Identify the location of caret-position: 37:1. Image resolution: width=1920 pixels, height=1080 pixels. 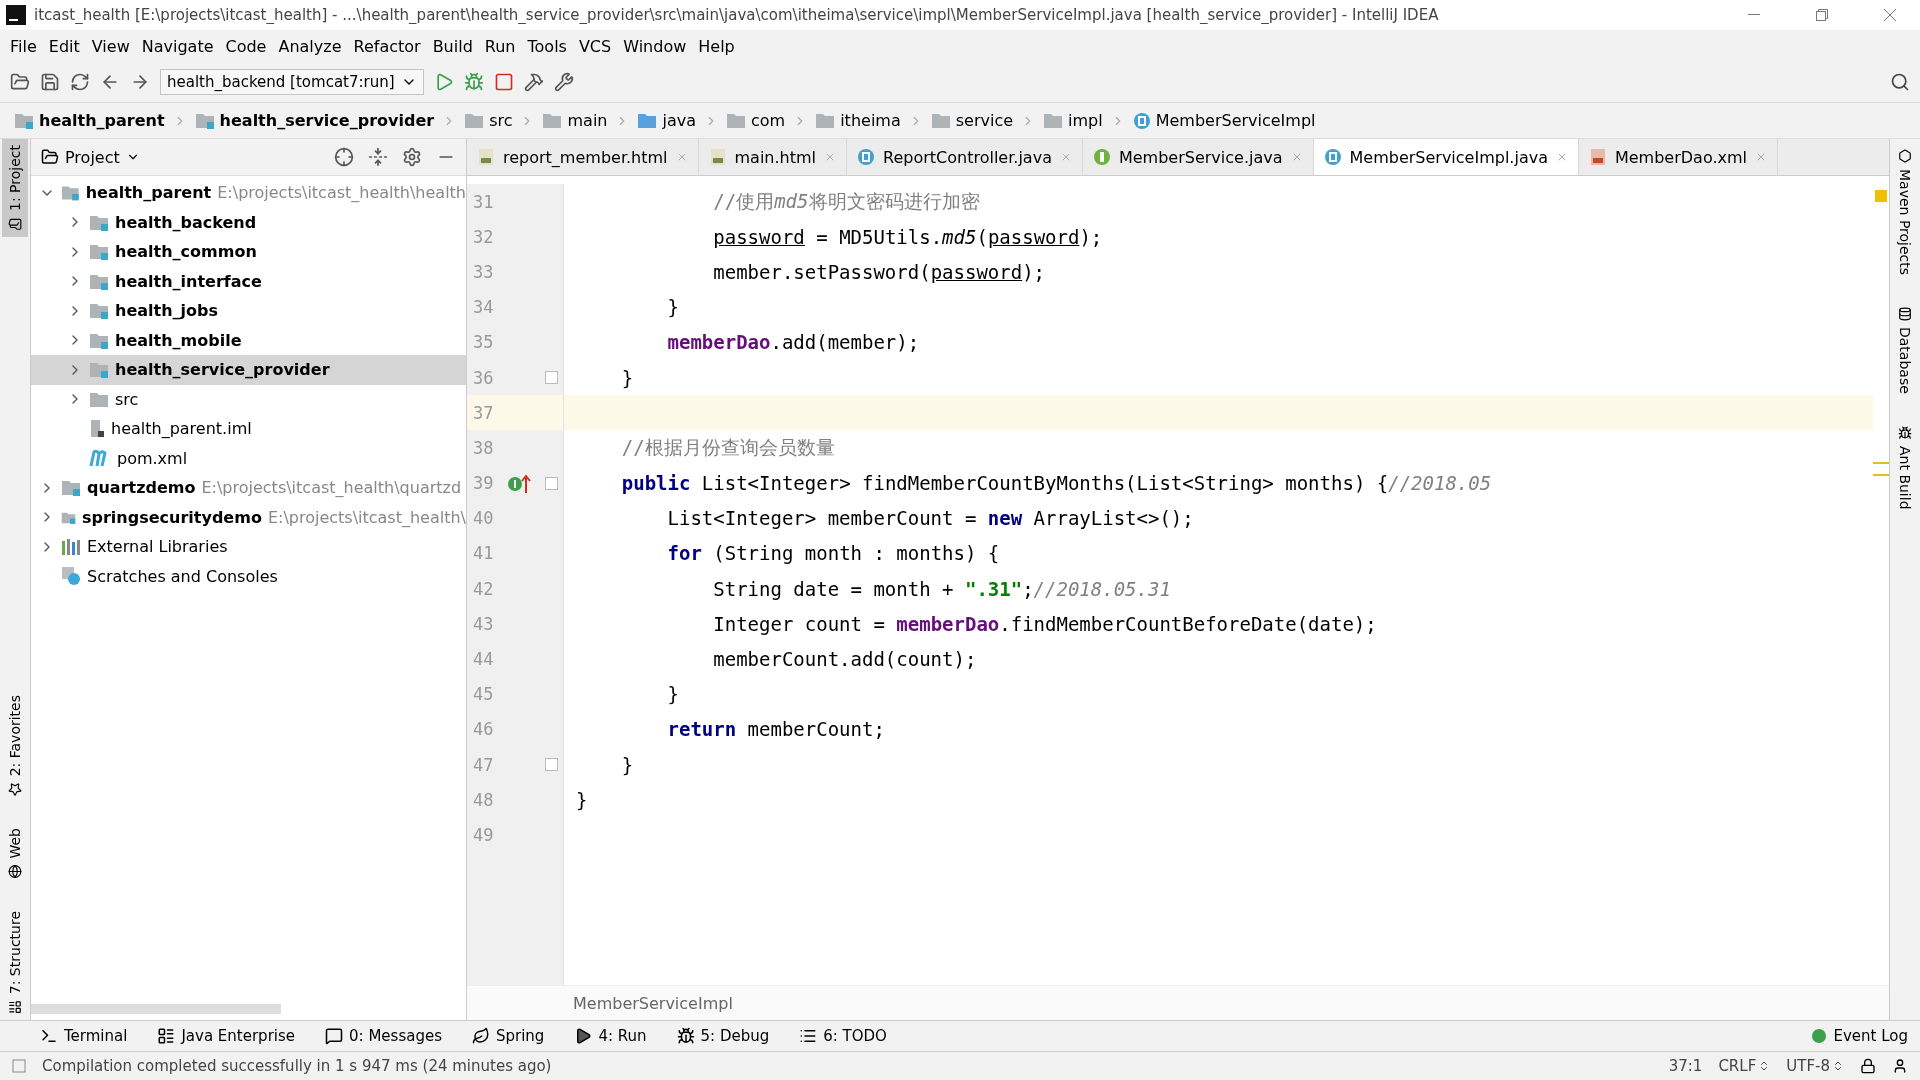
(1685, 1066).